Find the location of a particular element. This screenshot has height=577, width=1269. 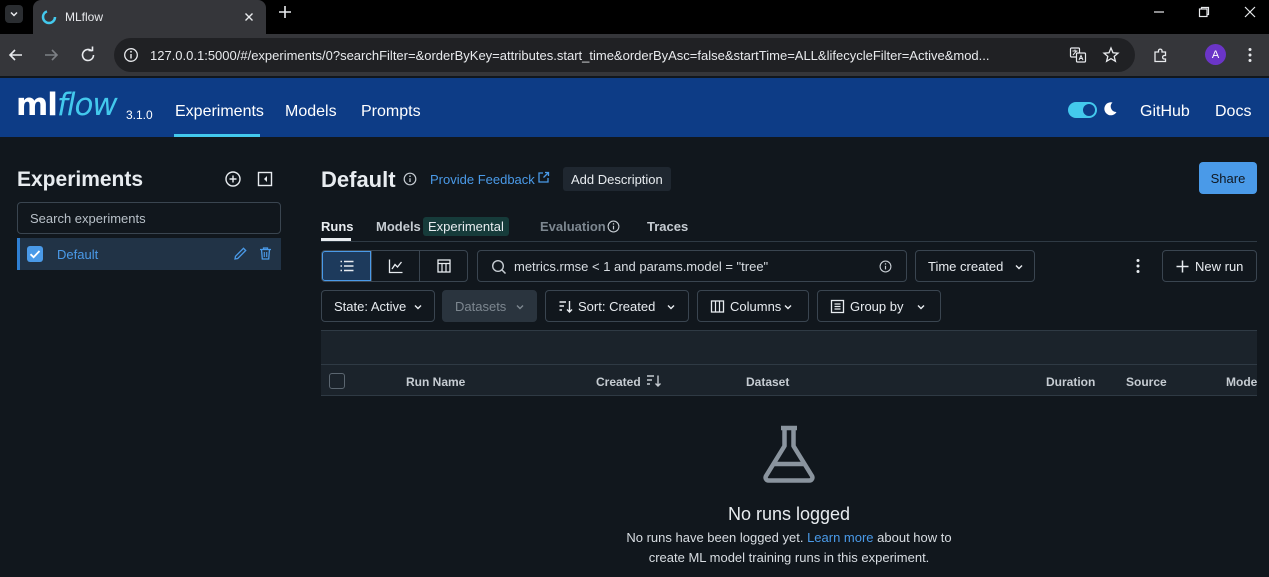

sort-select: Sort: Created is located at coordinates (617, 306).